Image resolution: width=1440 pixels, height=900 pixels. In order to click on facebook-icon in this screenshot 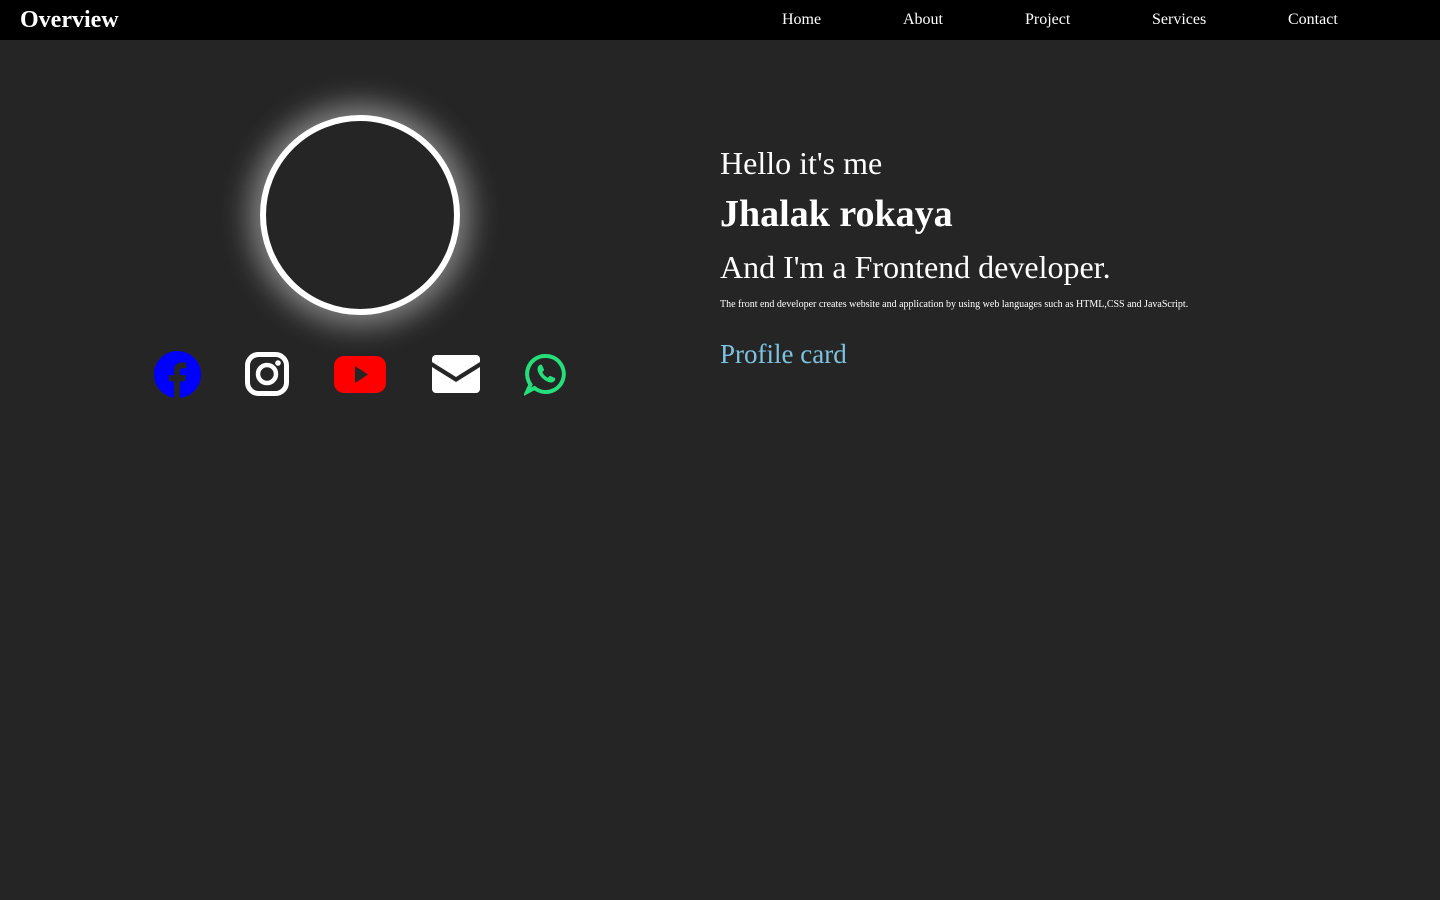, I will do `click(177, 374)`.